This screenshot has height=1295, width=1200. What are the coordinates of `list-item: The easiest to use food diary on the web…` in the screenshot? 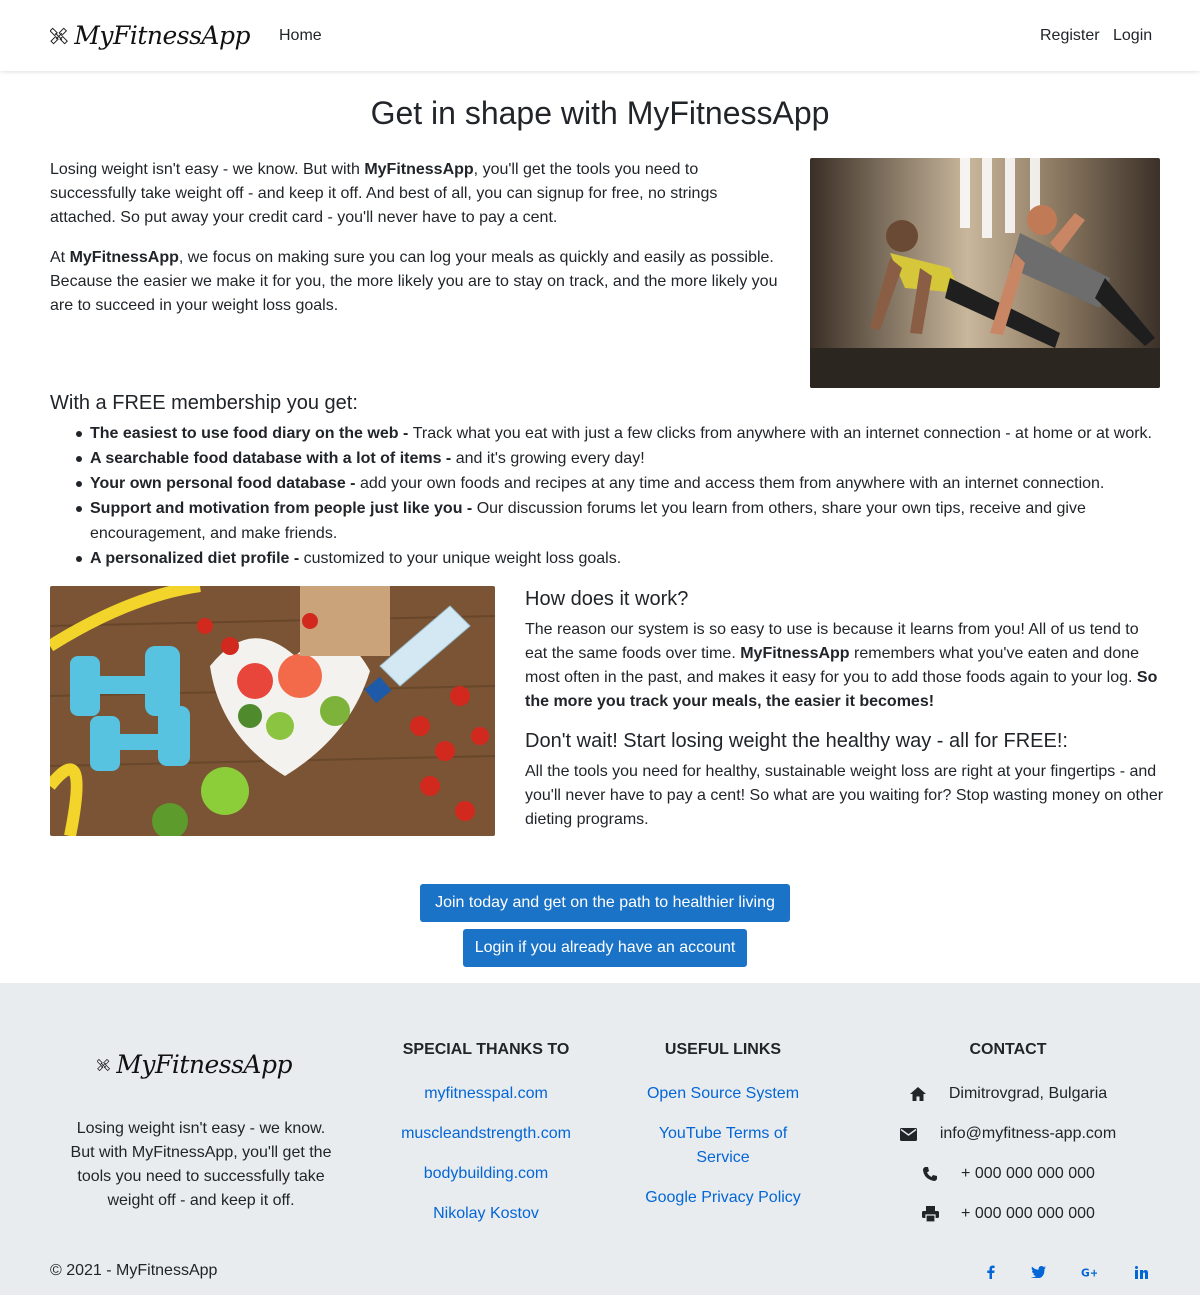 It's located at (620, 433).